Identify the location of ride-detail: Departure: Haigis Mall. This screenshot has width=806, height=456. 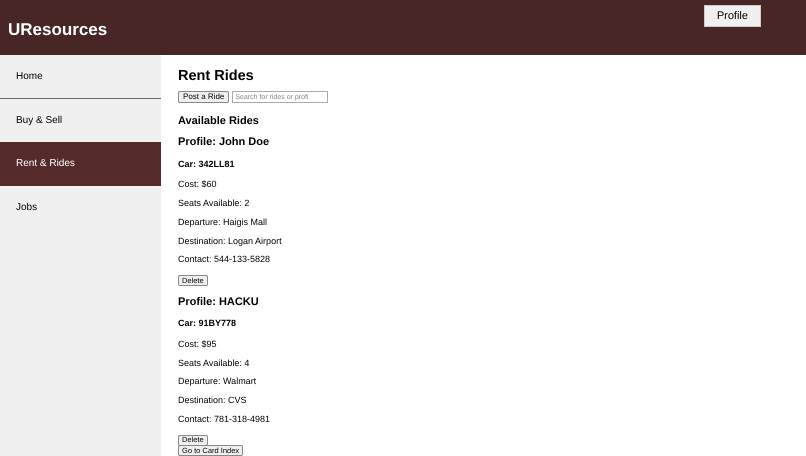
(223, 222).